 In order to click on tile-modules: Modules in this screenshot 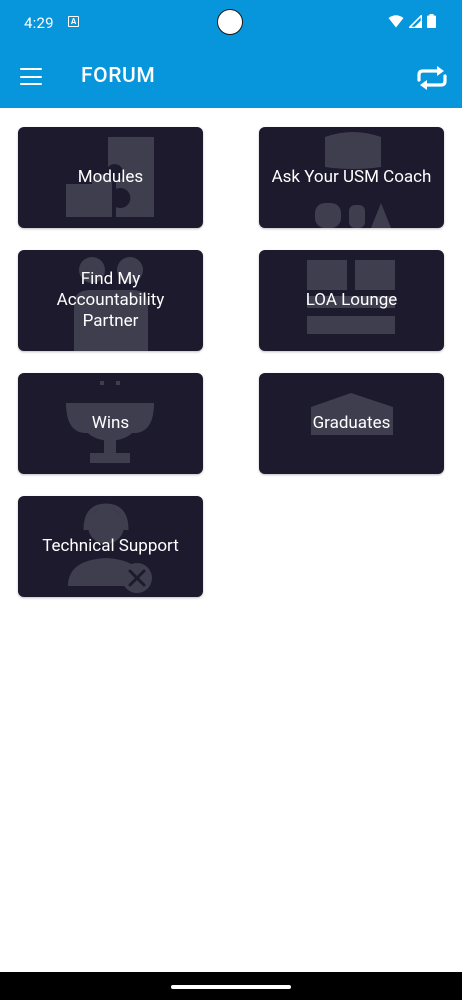, I will do `click(110, 177)`.